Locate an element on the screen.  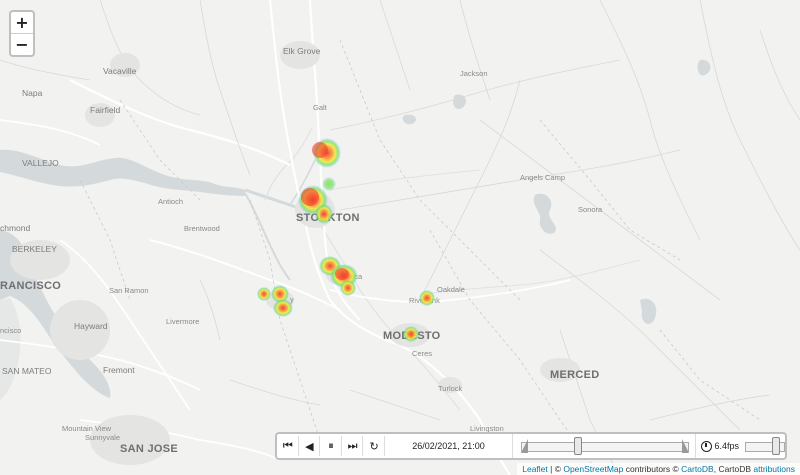
clock-icon is located at coordinates (707, 446).